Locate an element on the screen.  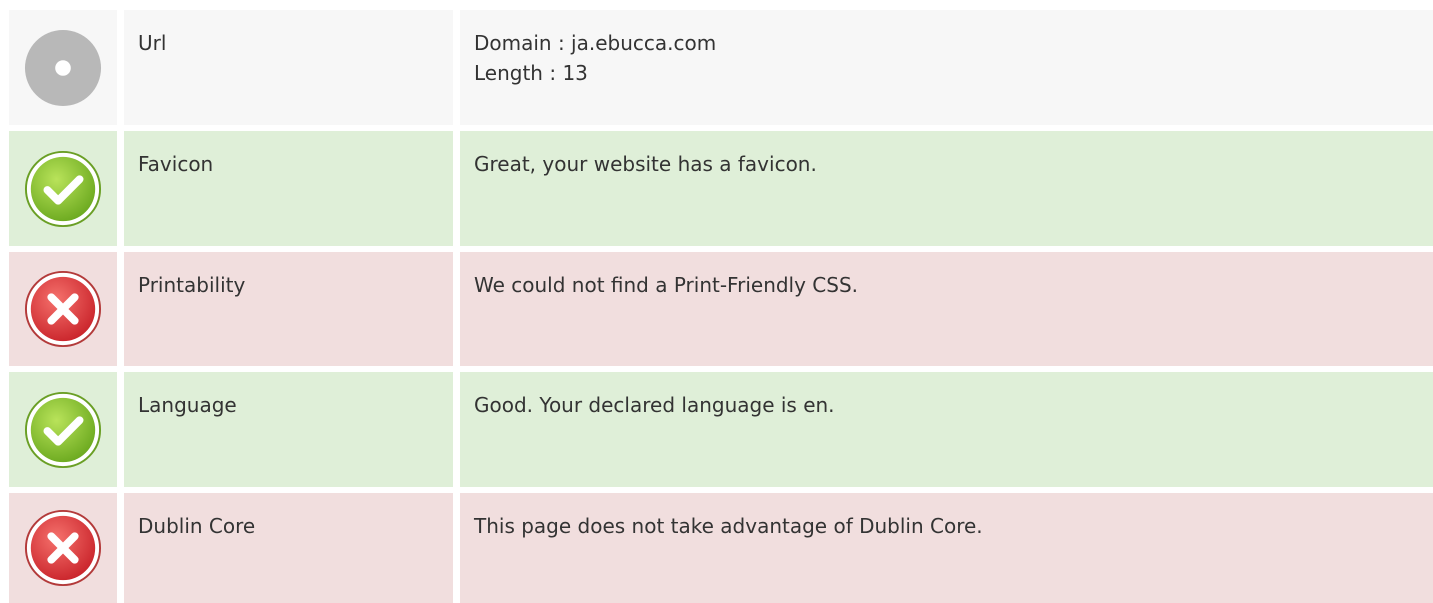
length-text: Length : 13 is located at coordinates (531, 73).